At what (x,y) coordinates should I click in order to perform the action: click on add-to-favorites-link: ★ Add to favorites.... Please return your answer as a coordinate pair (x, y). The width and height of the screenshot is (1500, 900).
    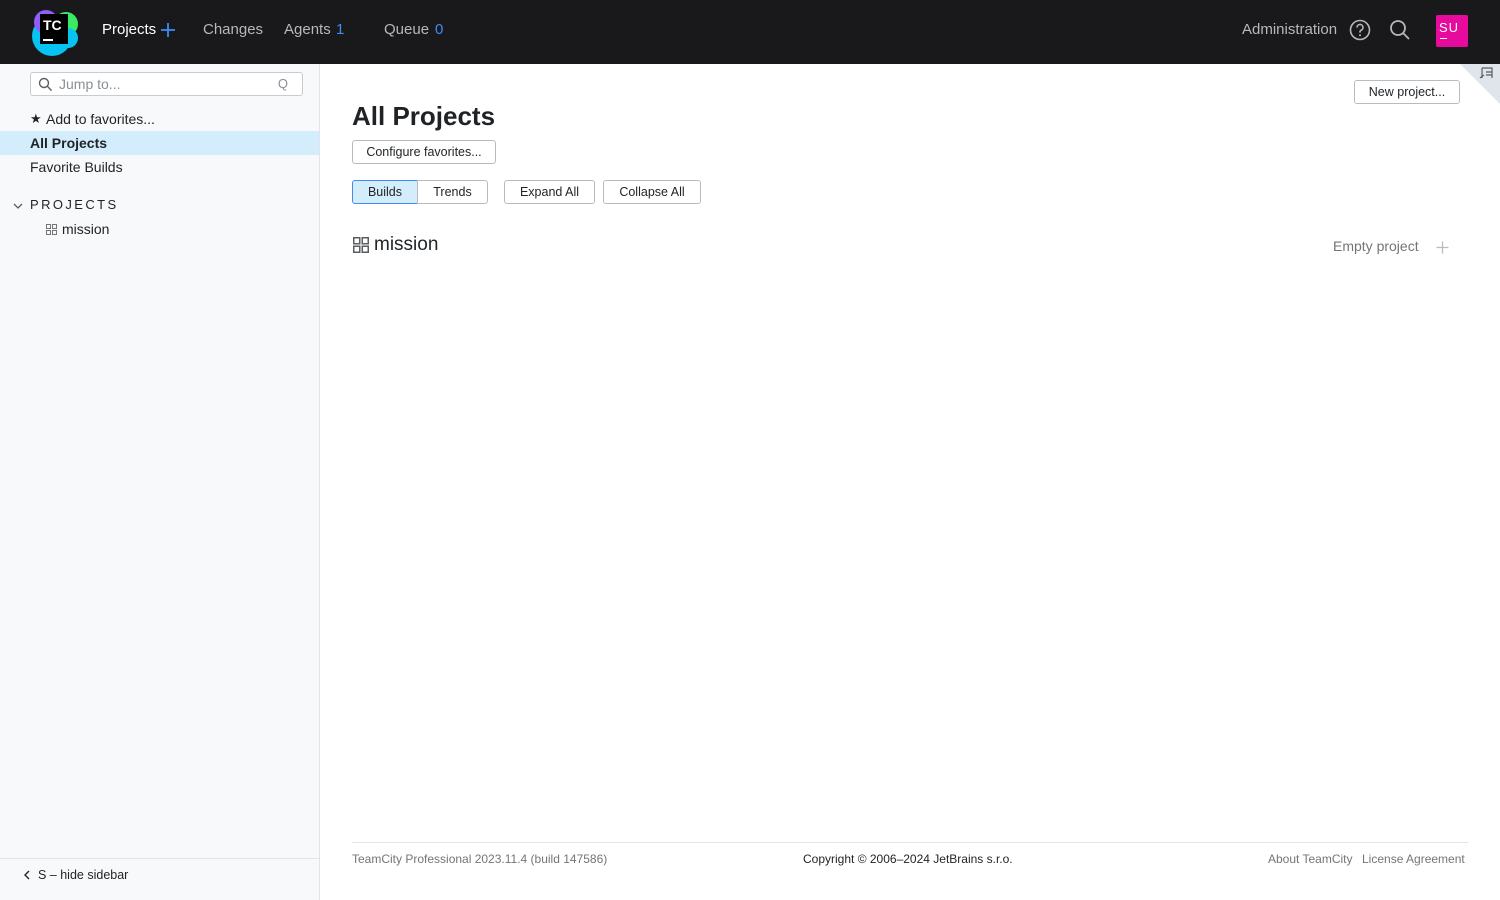
    Looking at the image, I should click on (159, 119).